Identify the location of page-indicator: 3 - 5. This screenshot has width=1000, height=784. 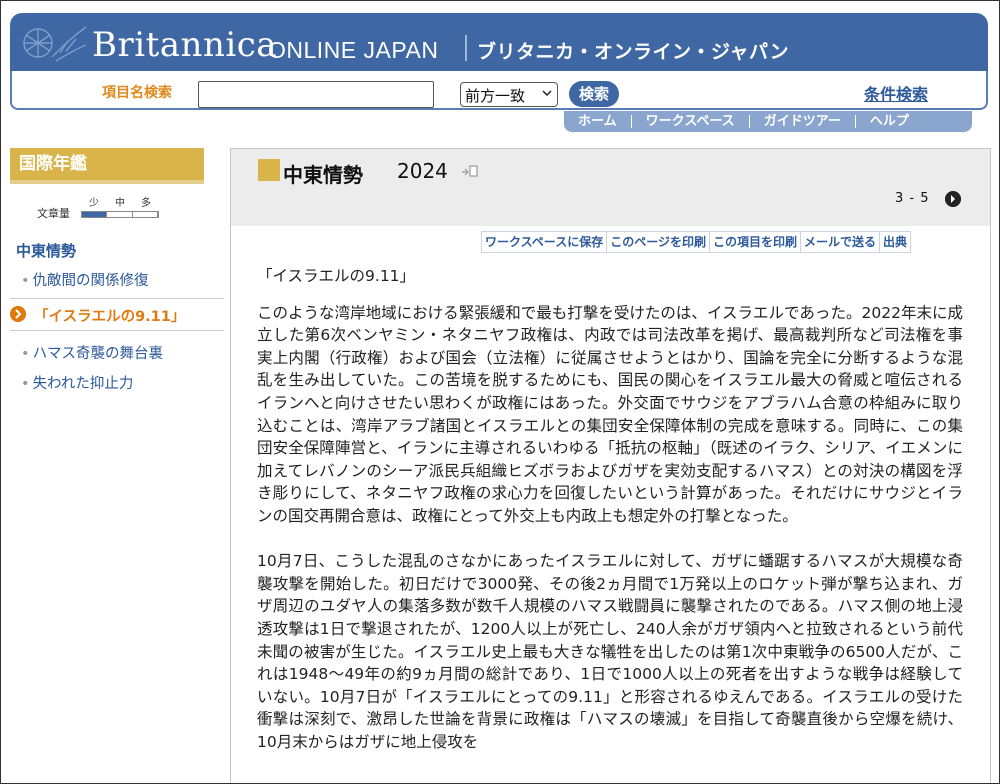
(912, 198).